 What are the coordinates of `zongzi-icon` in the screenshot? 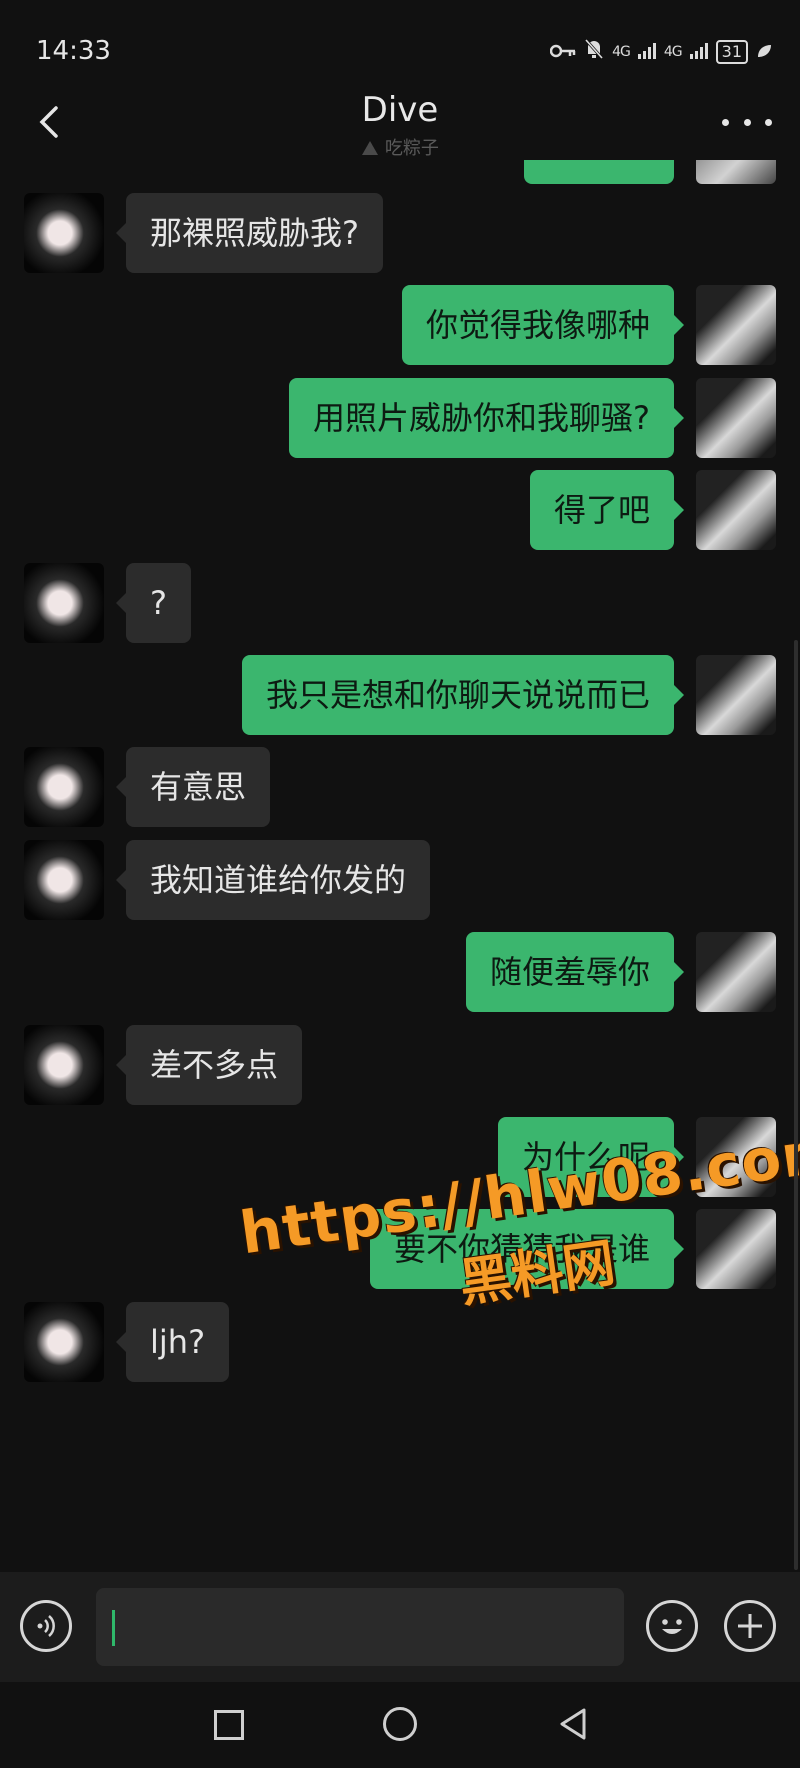 It's located at (370, 148).